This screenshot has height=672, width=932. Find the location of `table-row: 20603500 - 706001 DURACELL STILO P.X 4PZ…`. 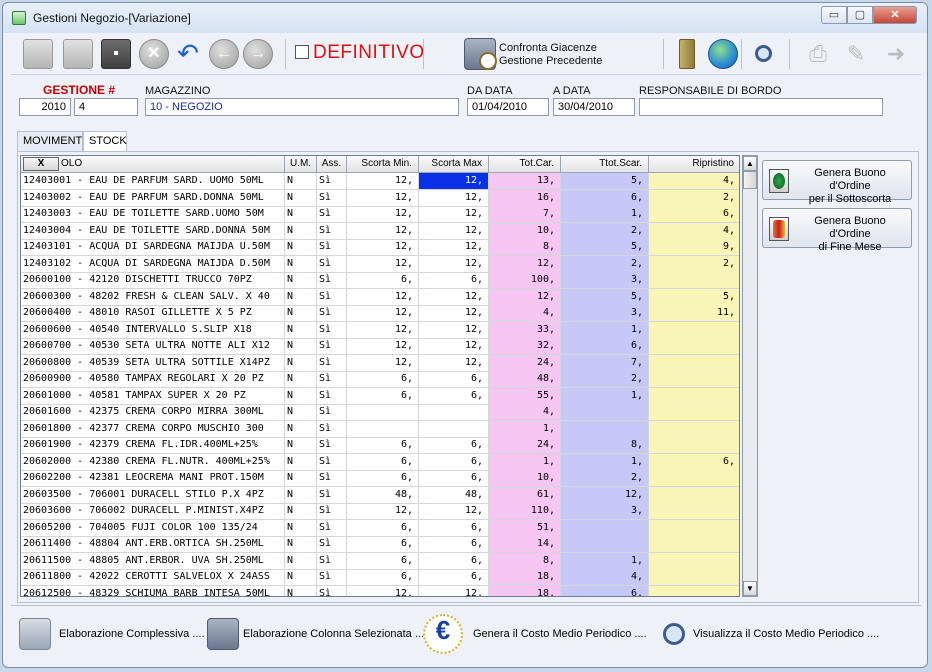

table-row: 20603500 - 706001 DURACELL STILO P.X 4PZ… is located at coordinates (380, 495).